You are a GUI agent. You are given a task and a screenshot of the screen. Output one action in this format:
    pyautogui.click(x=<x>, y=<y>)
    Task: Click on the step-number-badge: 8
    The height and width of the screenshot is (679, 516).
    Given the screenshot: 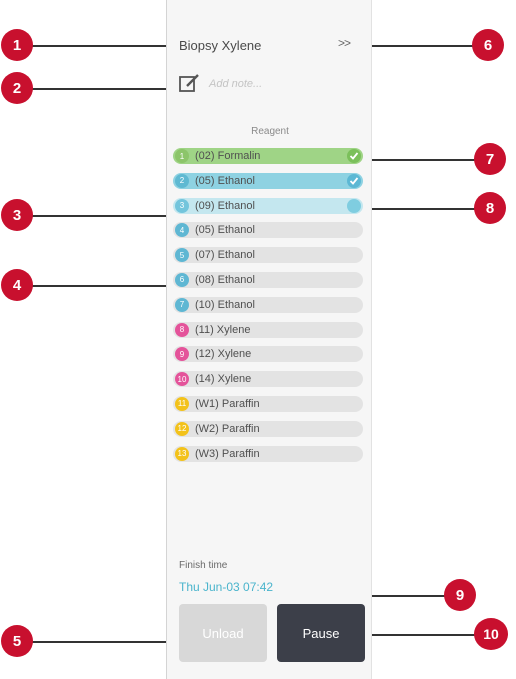 What is the action you would take?
    pyautogui.click(x=182, y=329)
    